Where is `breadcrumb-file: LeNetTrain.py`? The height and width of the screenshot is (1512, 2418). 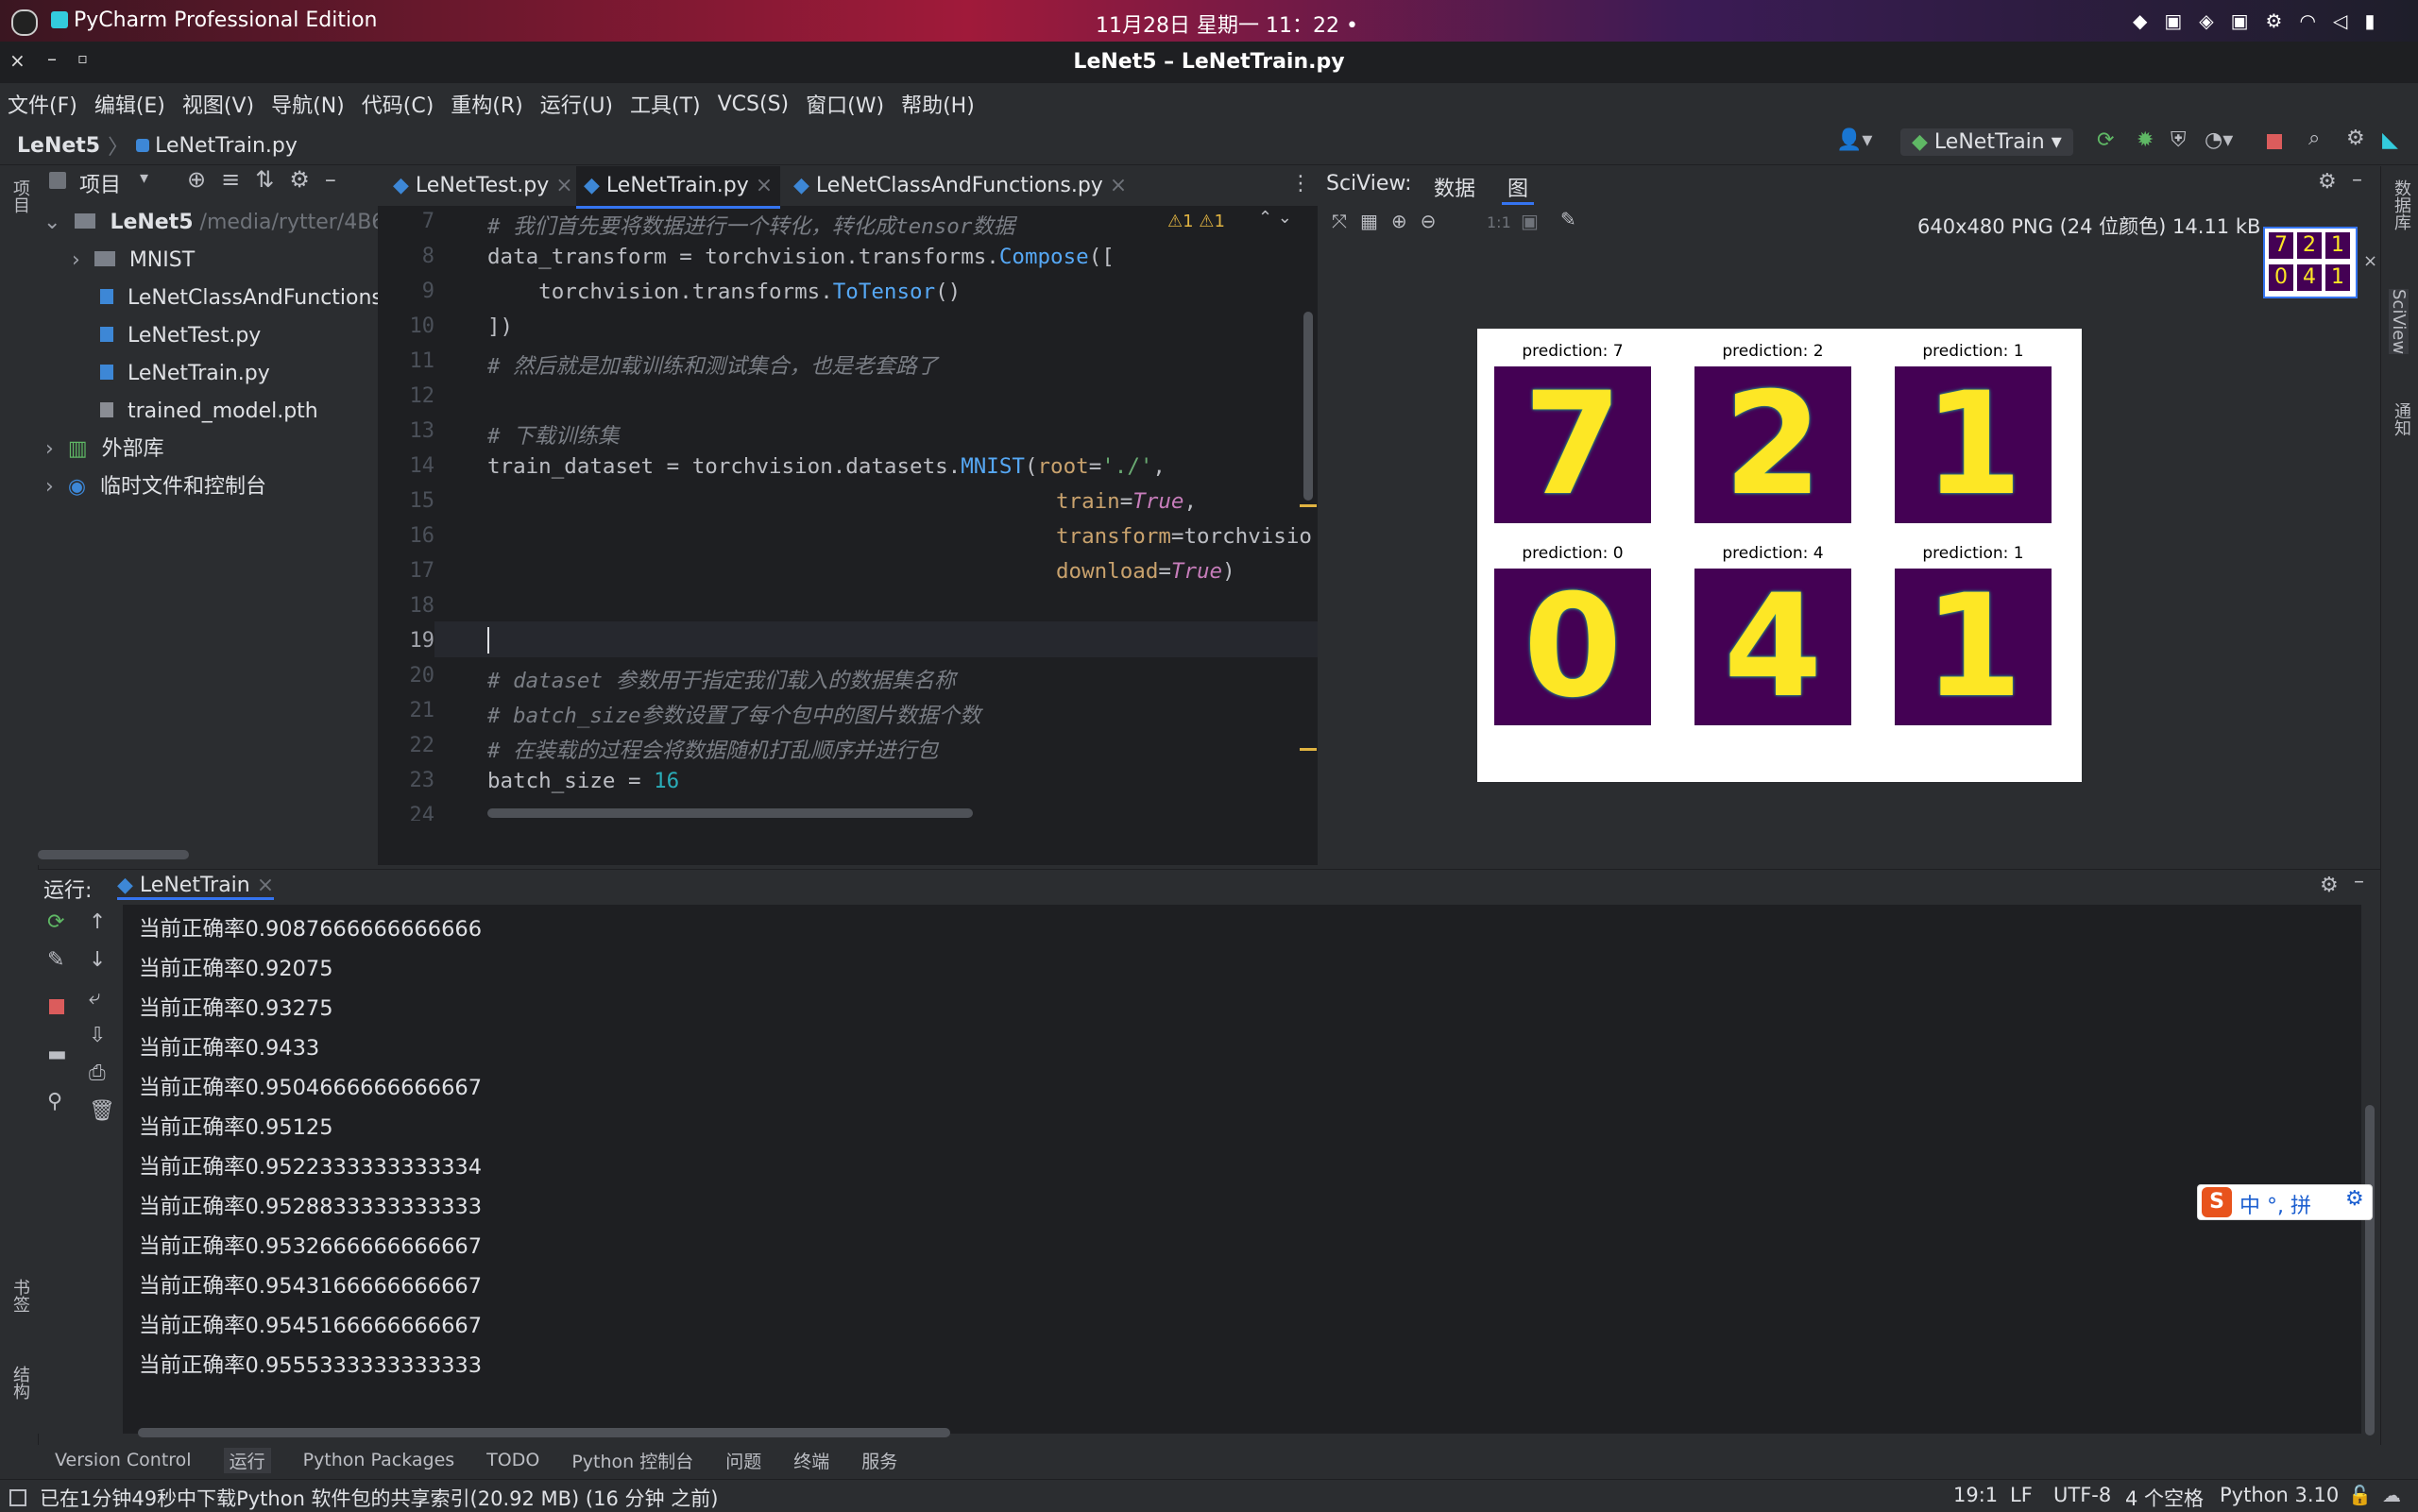
breadcrumb-file: LeNetTrain.py is located at coordinates (226, 146).